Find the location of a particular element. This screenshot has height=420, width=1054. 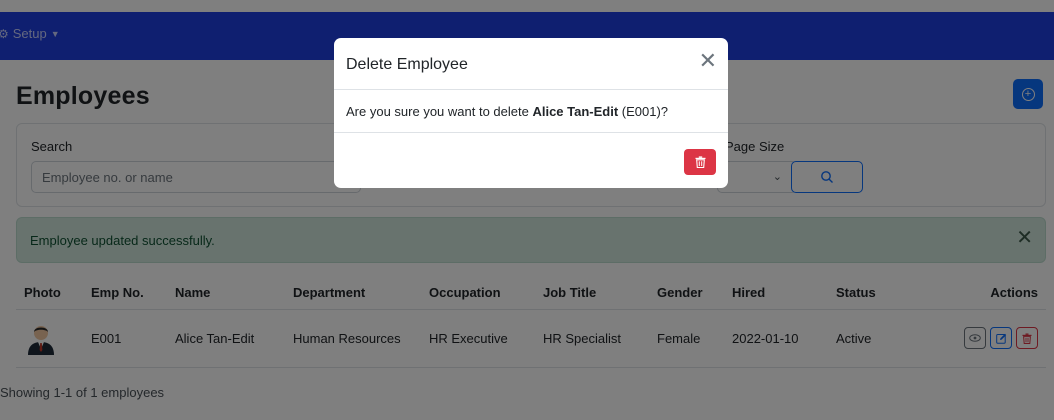

modal-footer is located at coordinates (531, 160).